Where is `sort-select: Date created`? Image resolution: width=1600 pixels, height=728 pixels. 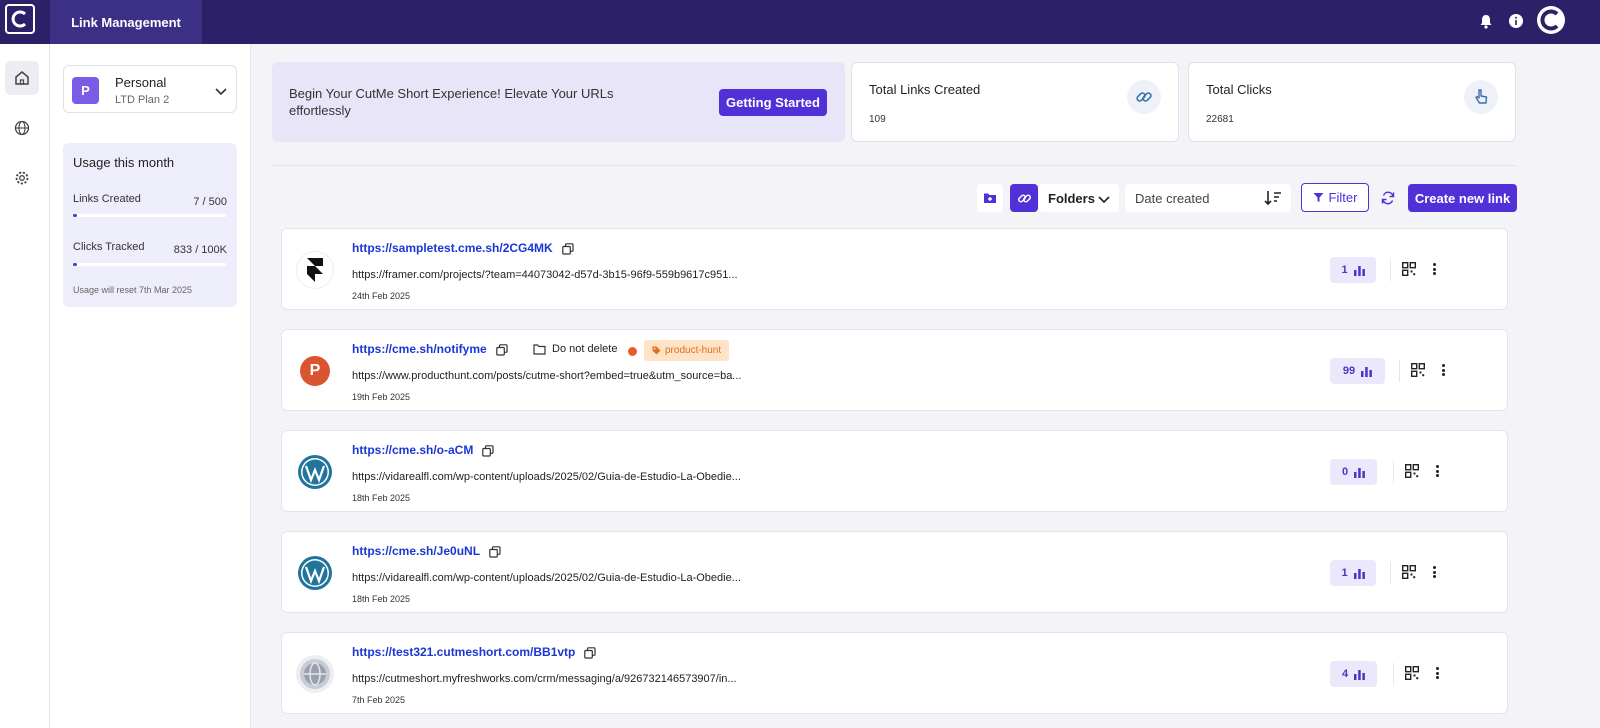 sort-select: Date created is located at coordinates (1208, 198).